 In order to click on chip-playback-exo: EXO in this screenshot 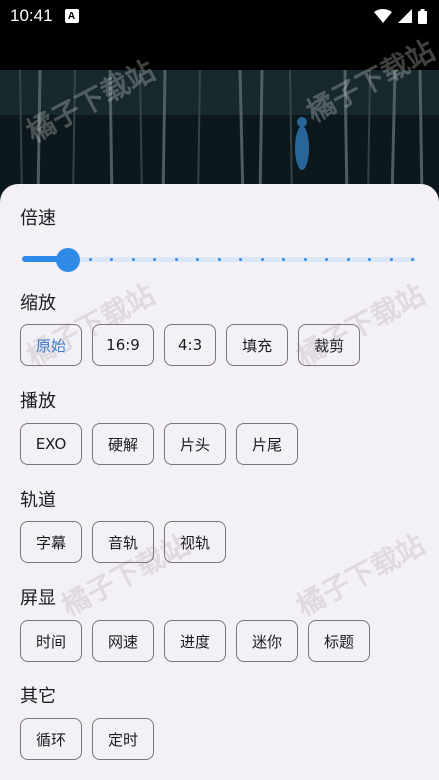, I will do `click(51, 444)`.